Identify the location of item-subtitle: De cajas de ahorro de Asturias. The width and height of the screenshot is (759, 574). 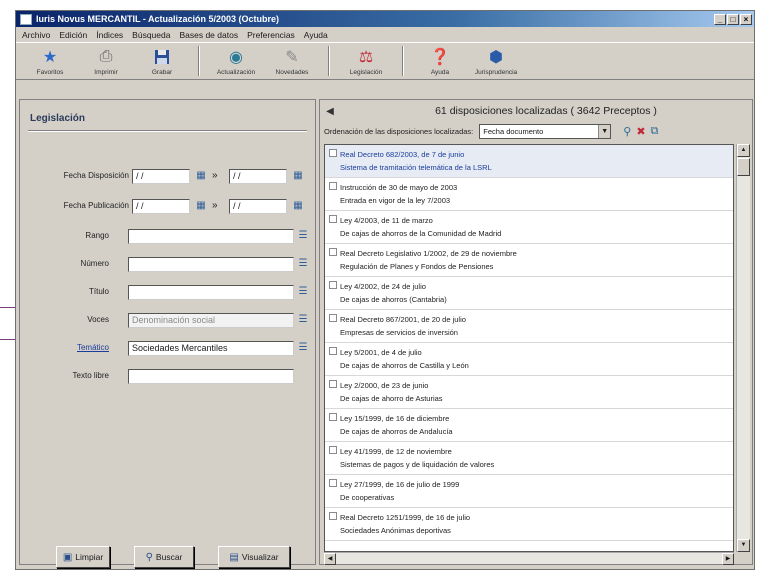
(391, 398).